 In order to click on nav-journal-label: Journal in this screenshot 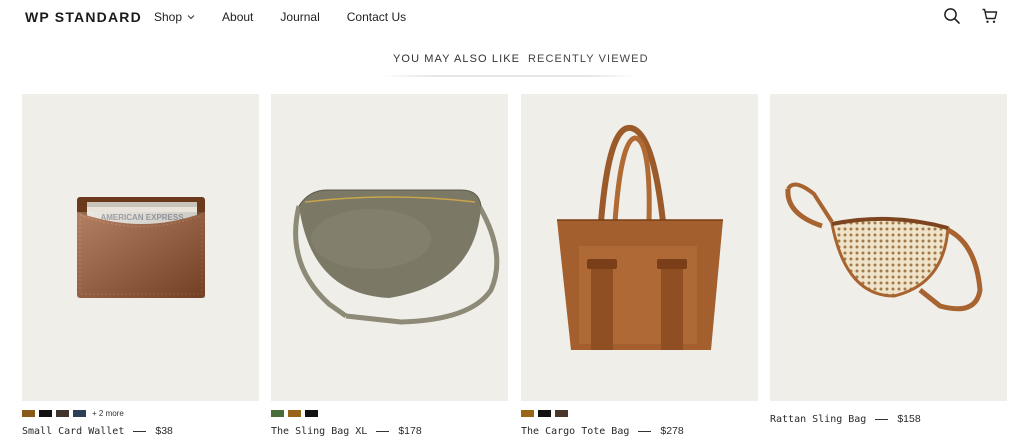, I will do `click(300, 17)`.